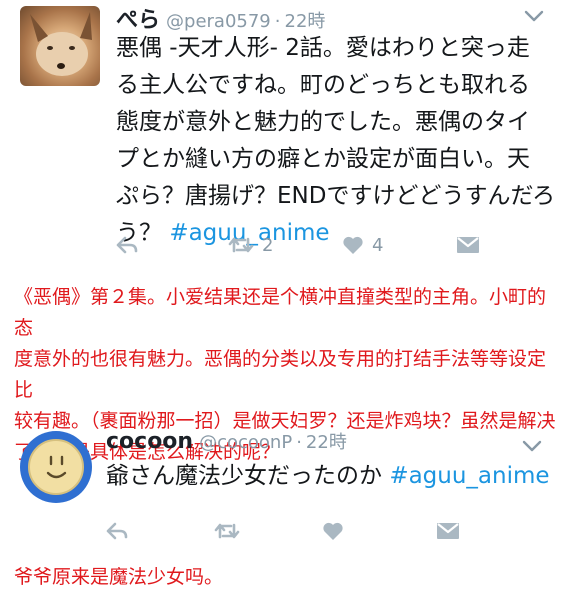  I want to click on tweet-text-line: プとか縫い方の癖とか設定が面白い。天, so click(323, 159).